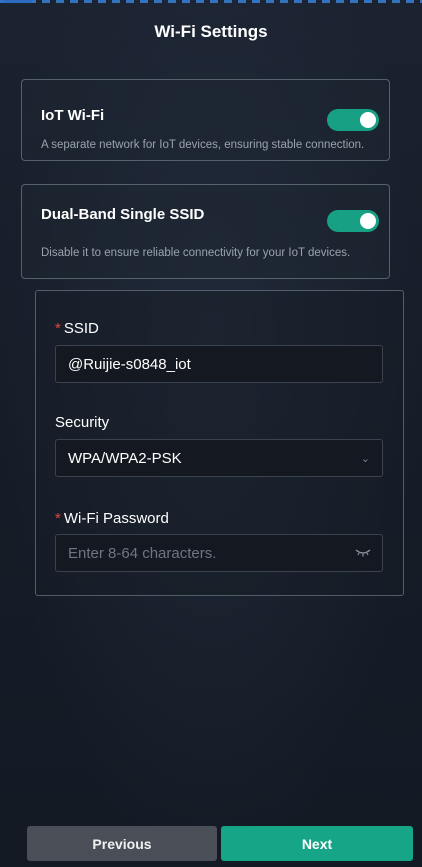 The height and width of the screenshot is (867, 422). I want to click on previous-button: Previous, so click(122, 843).